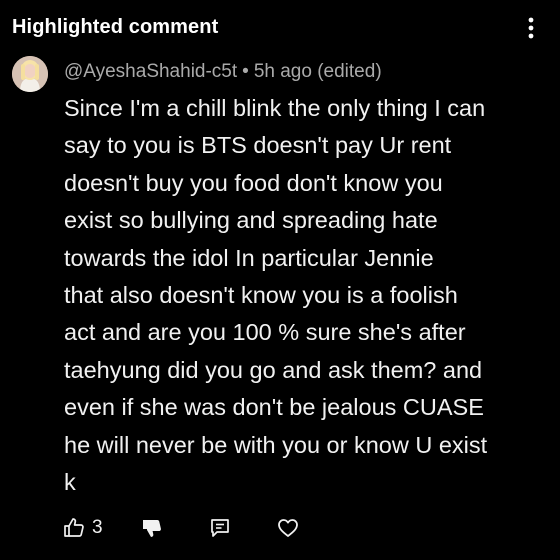 The image size is (560, 560). I want to click on author-handle: @AyeshaShahid-c5t, so click(150, 71).